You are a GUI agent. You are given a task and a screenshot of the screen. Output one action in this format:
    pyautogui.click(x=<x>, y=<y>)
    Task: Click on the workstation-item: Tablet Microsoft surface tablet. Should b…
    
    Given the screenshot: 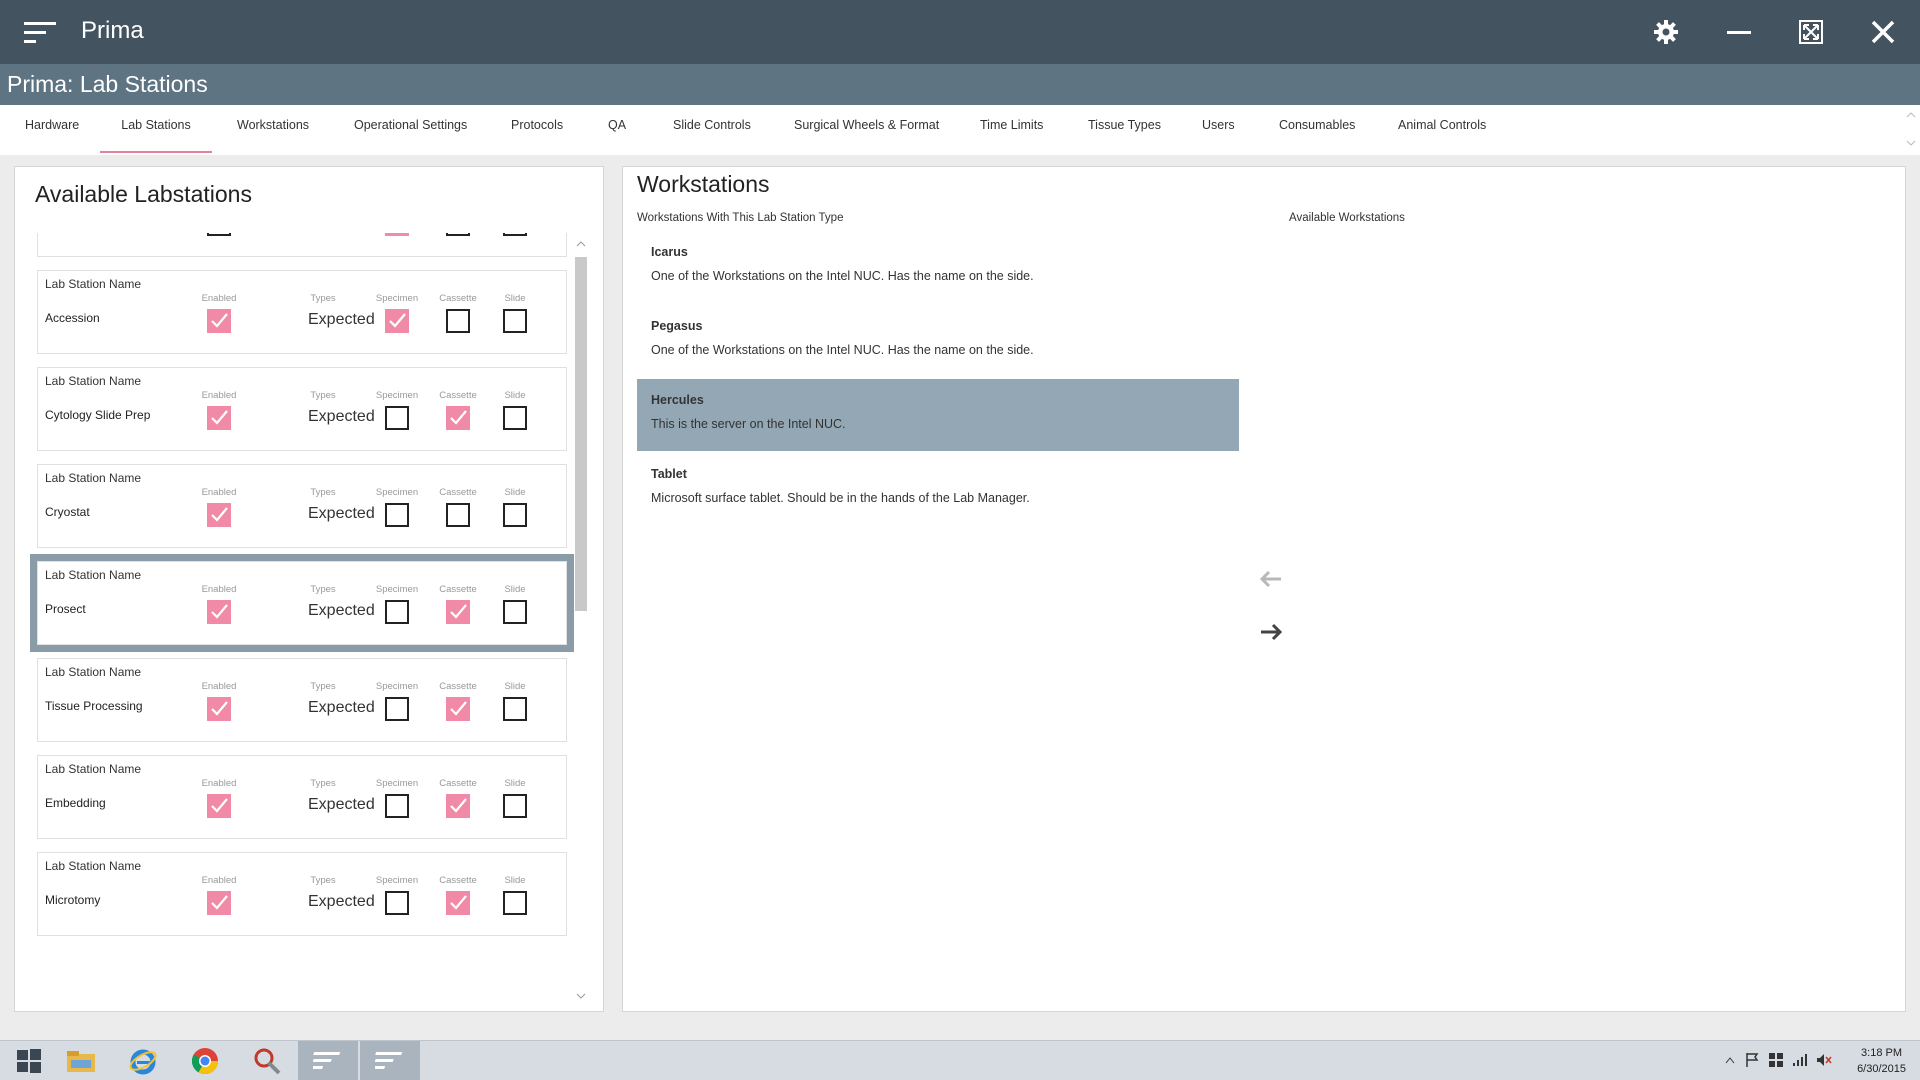 What is the action you would take?
    pyautogui.click(x=938, y=489)
    